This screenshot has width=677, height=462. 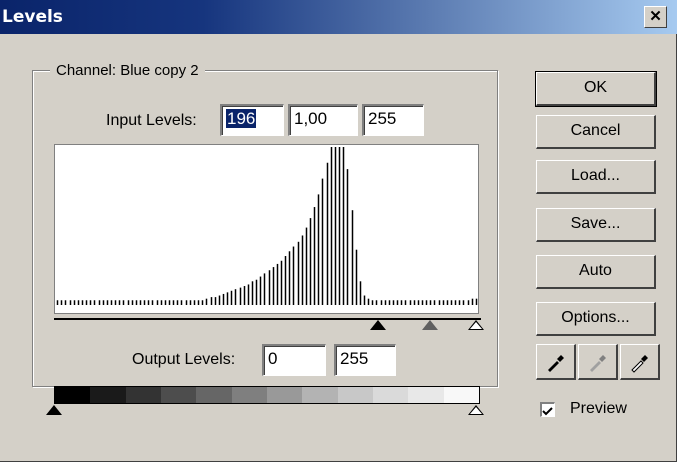 What do you see at coordinates (382, 118) in the screenshot?
I see `input-white-value: 255` at bounding box center [382, 118].